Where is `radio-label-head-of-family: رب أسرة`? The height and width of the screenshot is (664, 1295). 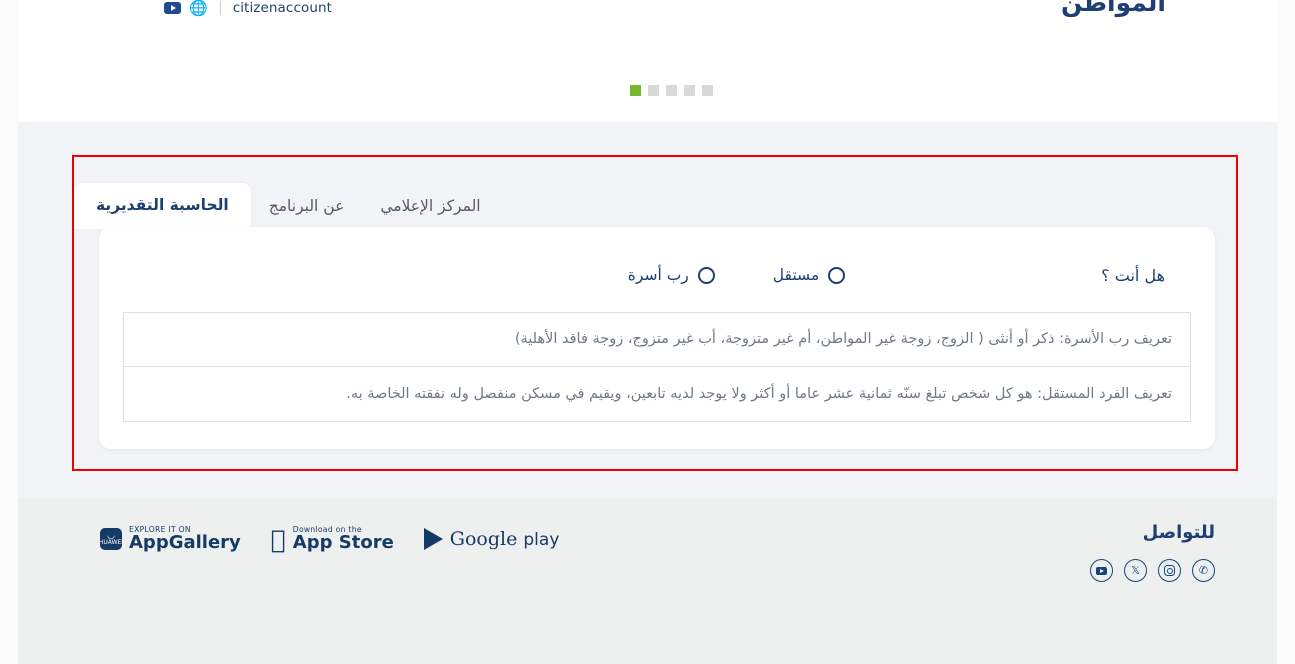
radio-label-head-of-family: رب أسرة is located at coordinates (658, 275).